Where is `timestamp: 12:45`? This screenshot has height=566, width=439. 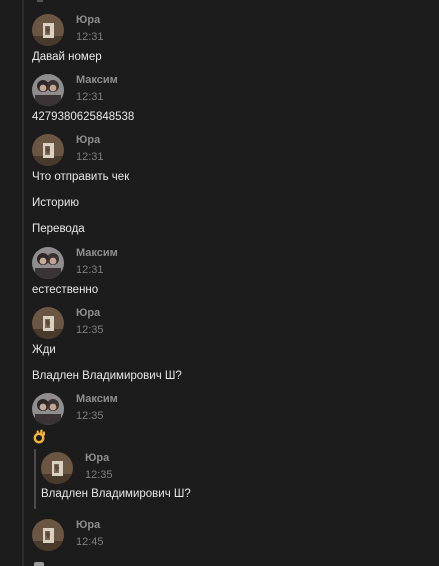 timestamp: 12:45 is located at coordinates (90, 542).